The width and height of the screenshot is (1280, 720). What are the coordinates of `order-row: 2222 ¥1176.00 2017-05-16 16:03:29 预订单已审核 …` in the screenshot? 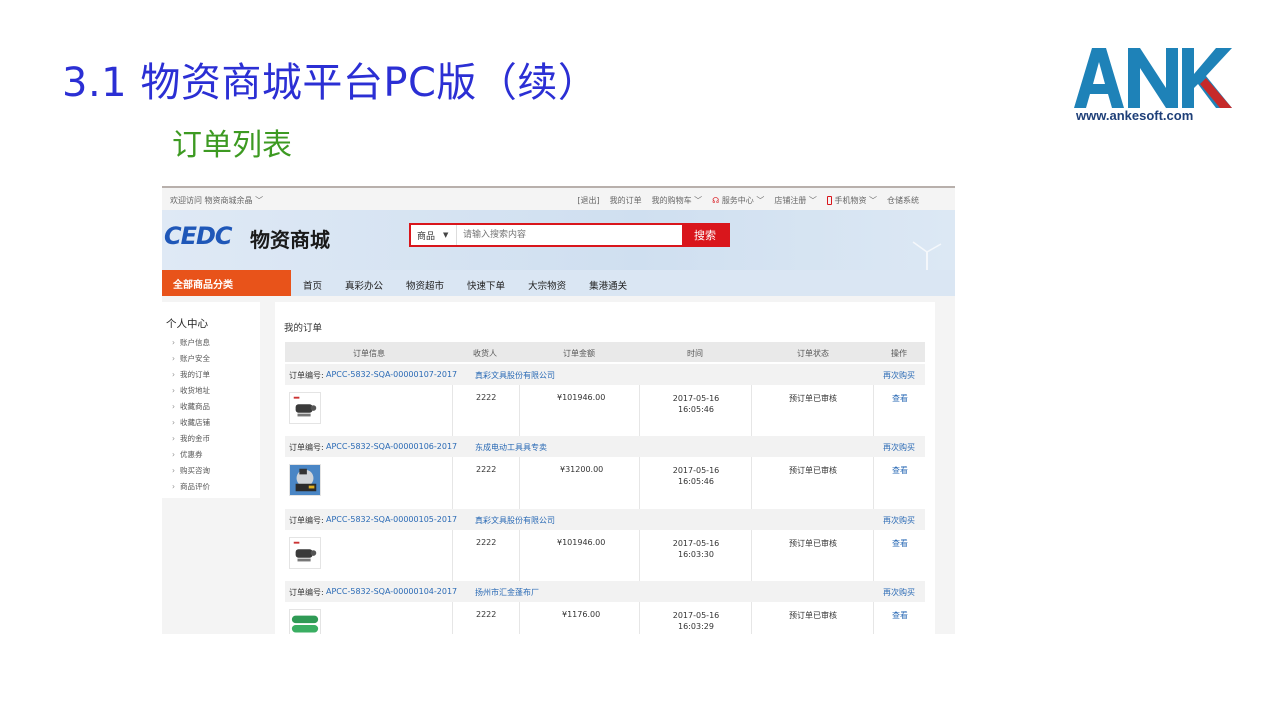 It's located at (605, 618).